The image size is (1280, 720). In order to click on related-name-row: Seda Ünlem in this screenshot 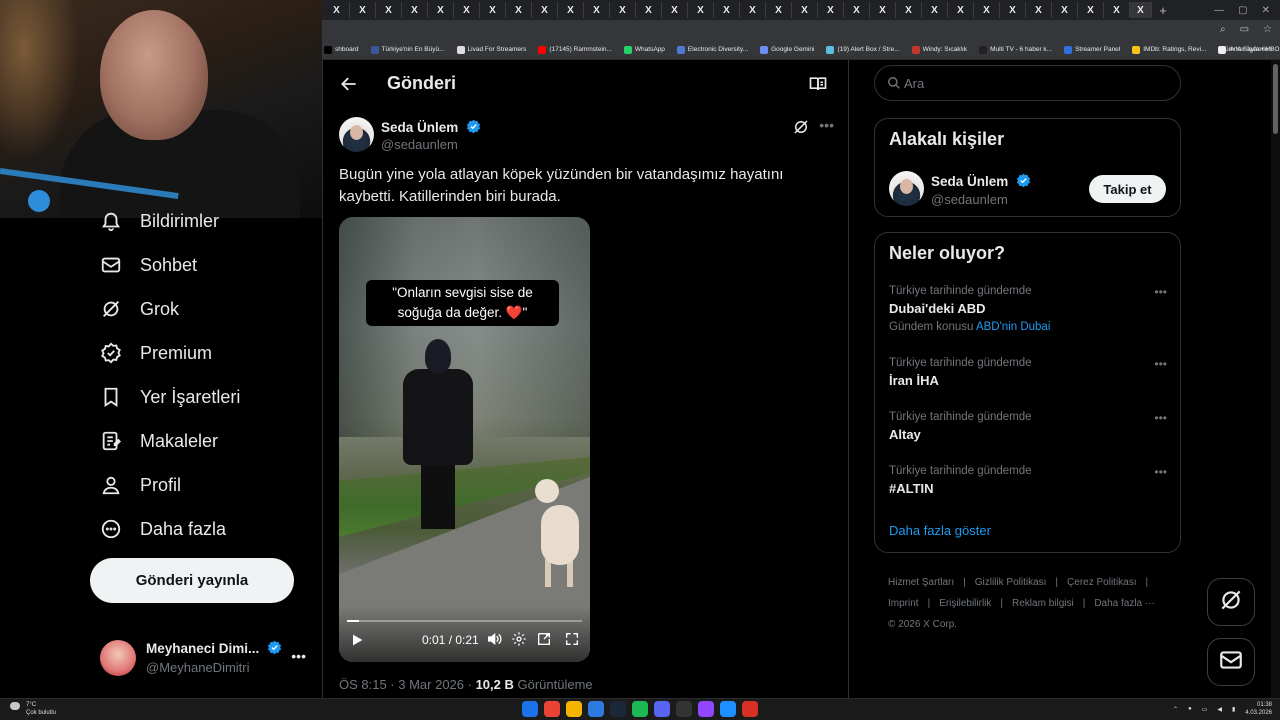, I will do `click(981, 181)`.